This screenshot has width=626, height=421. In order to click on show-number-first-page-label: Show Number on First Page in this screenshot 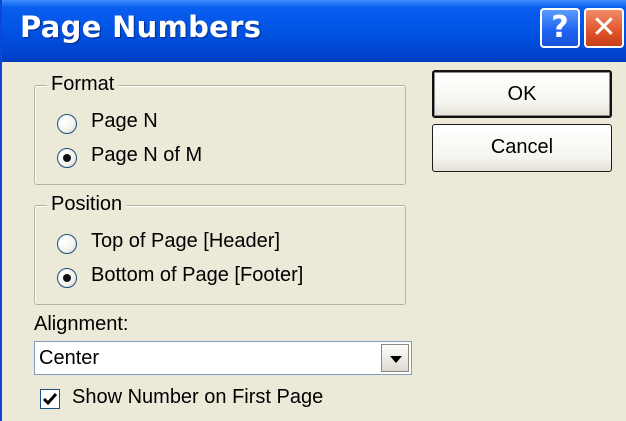, I will do `click(198, 397)`.